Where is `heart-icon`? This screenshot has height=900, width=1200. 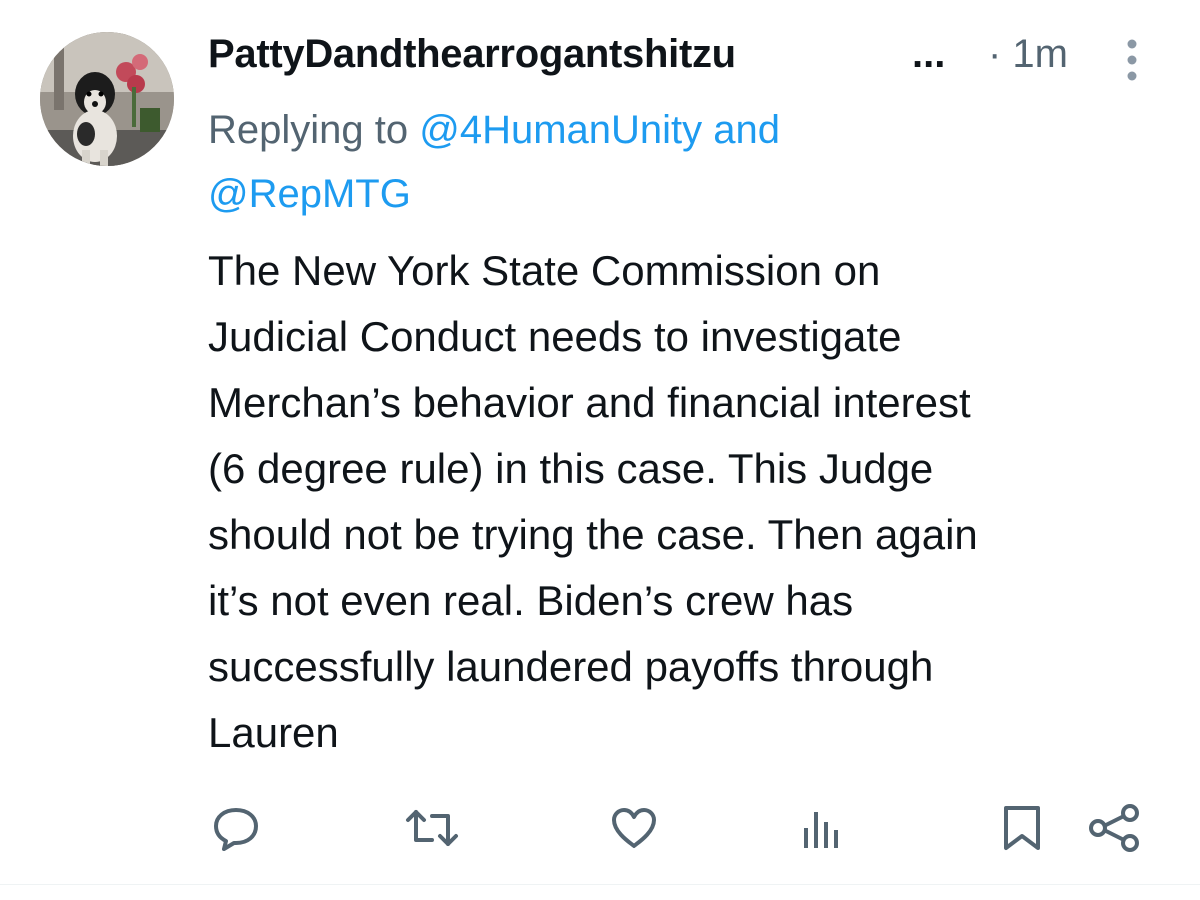 heart-icon is located at coordinates (634, 828).